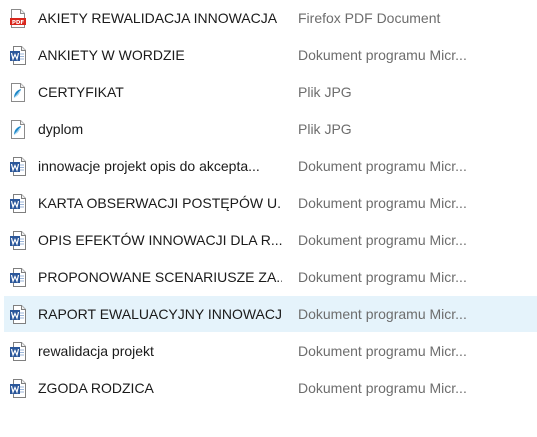 This screenshot has height=437, width=537. I want to click on file-name: CERTYFIKAT, so click(81, 92).